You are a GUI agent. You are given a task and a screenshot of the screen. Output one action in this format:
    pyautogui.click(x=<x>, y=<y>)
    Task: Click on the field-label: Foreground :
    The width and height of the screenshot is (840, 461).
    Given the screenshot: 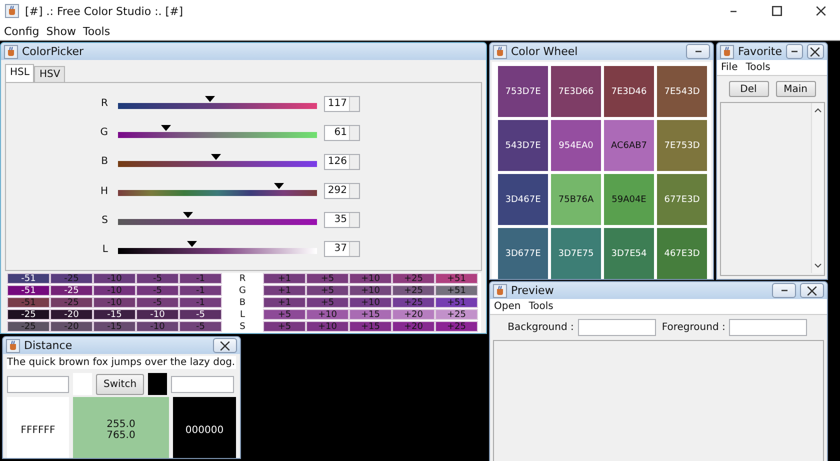 What is the action you would take?
    pyautogui.click(x=694, y=327)
    